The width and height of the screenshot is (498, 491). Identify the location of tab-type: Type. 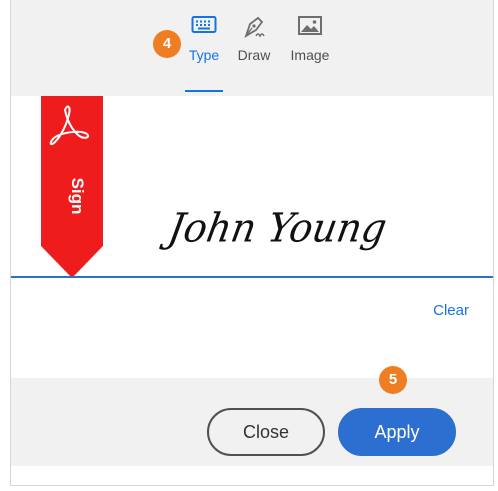
(204, 38).